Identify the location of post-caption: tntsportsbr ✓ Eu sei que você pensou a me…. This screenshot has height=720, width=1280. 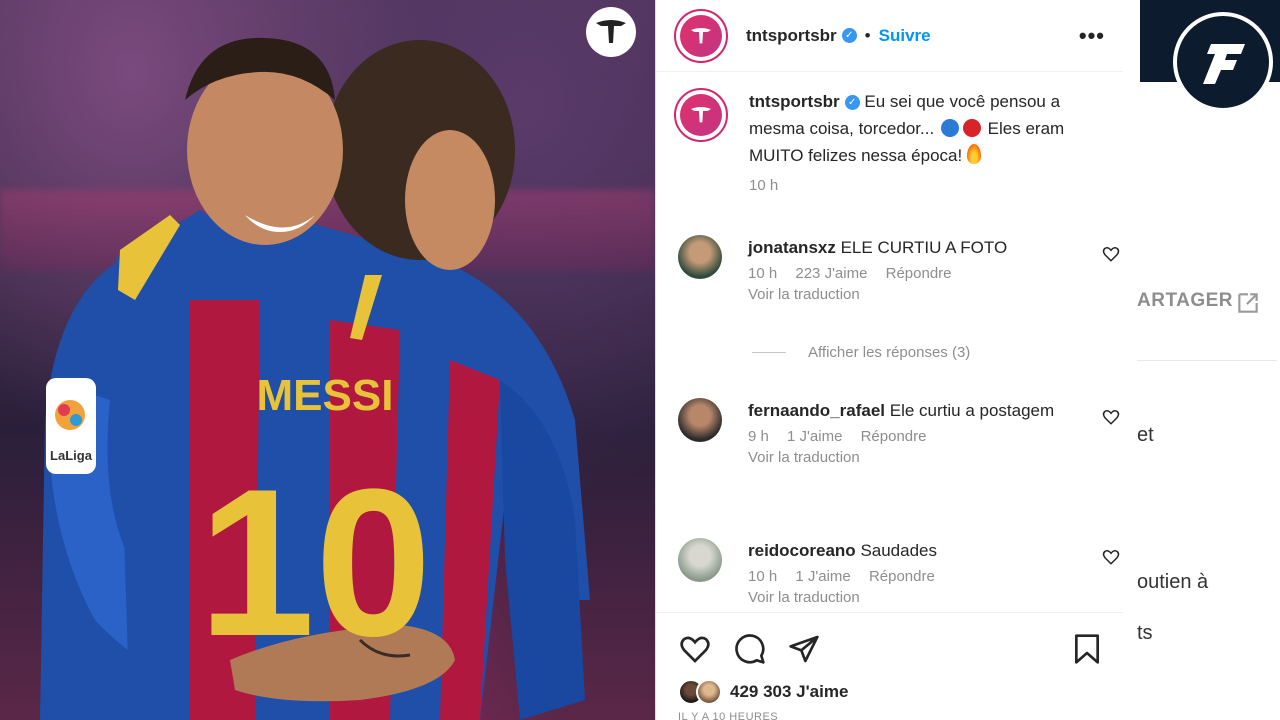
(884, 141).